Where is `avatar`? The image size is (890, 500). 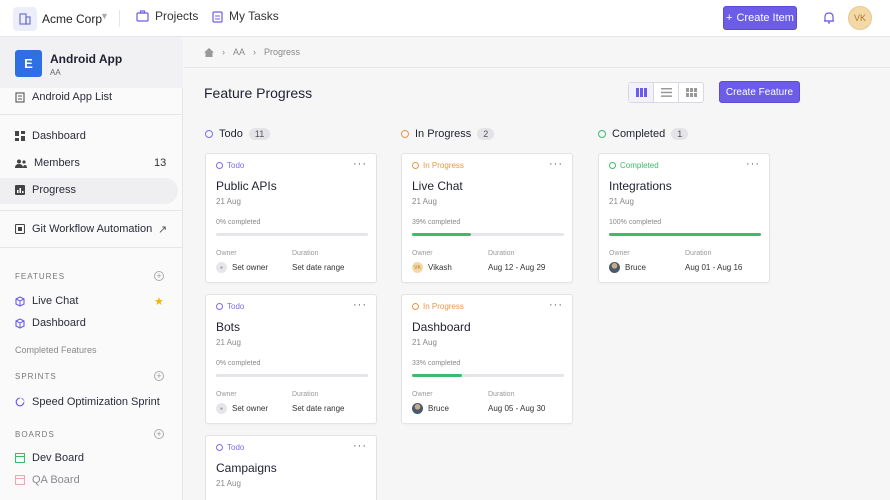
avatar is located at coordinates (417, 408).